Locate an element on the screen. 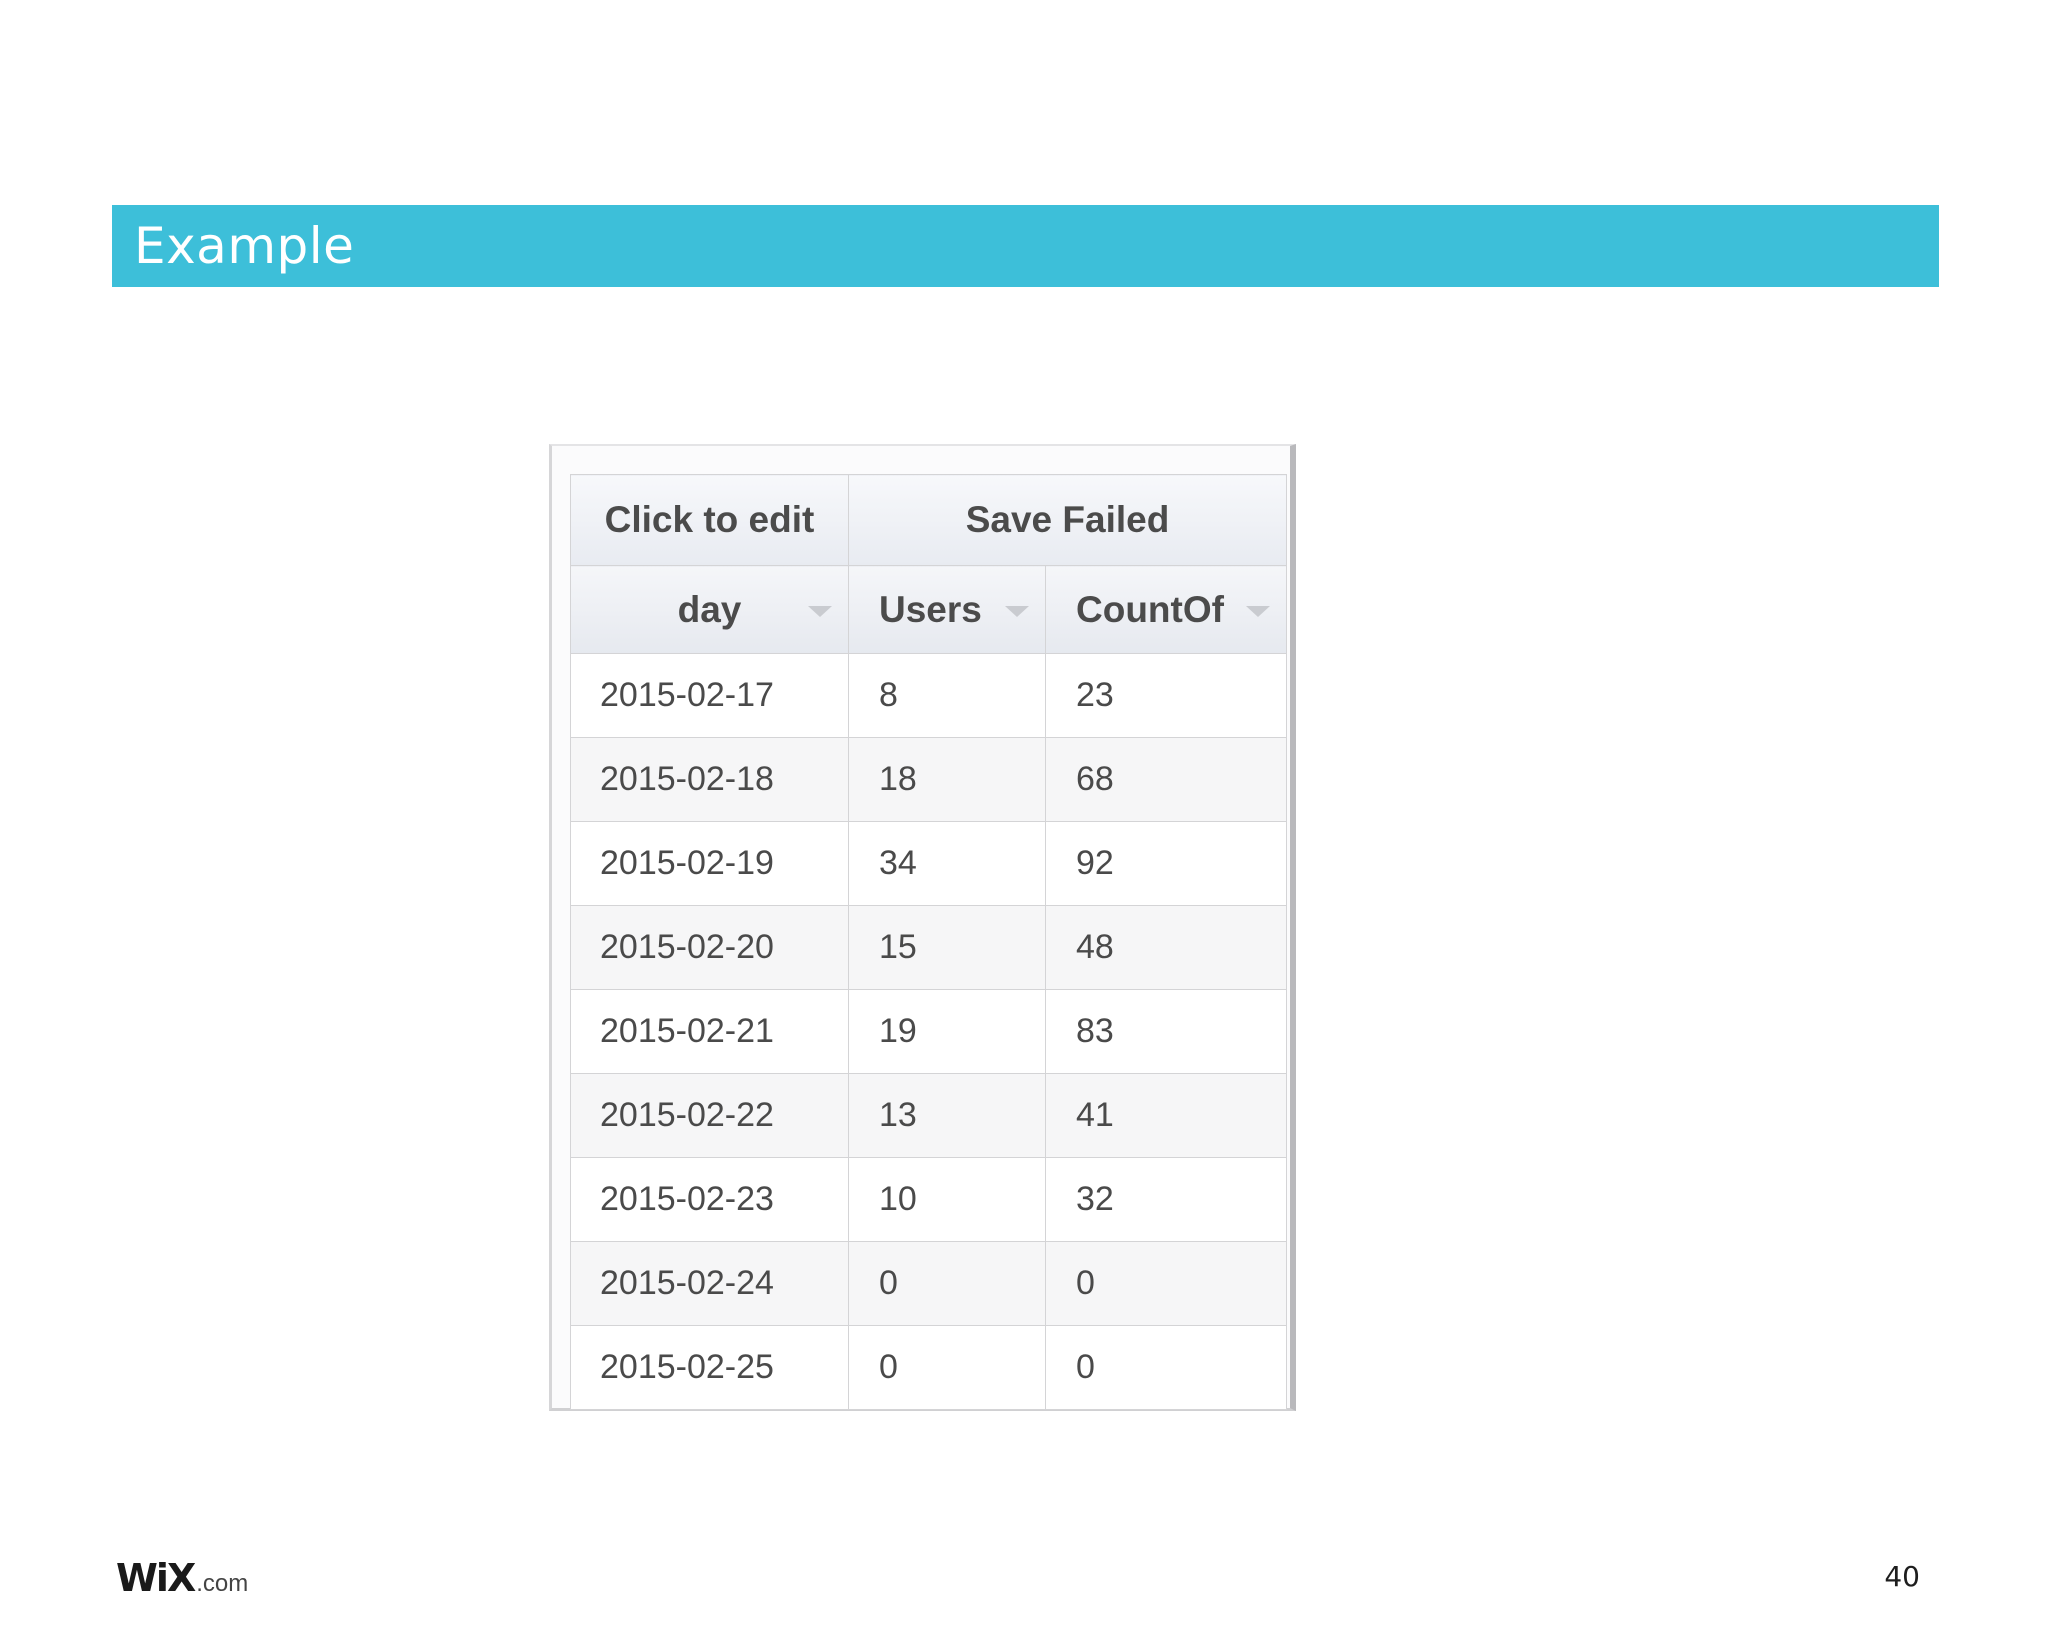 The image size is (2048, 1638). column-header-label: Users is located at coordinates (930, 609).